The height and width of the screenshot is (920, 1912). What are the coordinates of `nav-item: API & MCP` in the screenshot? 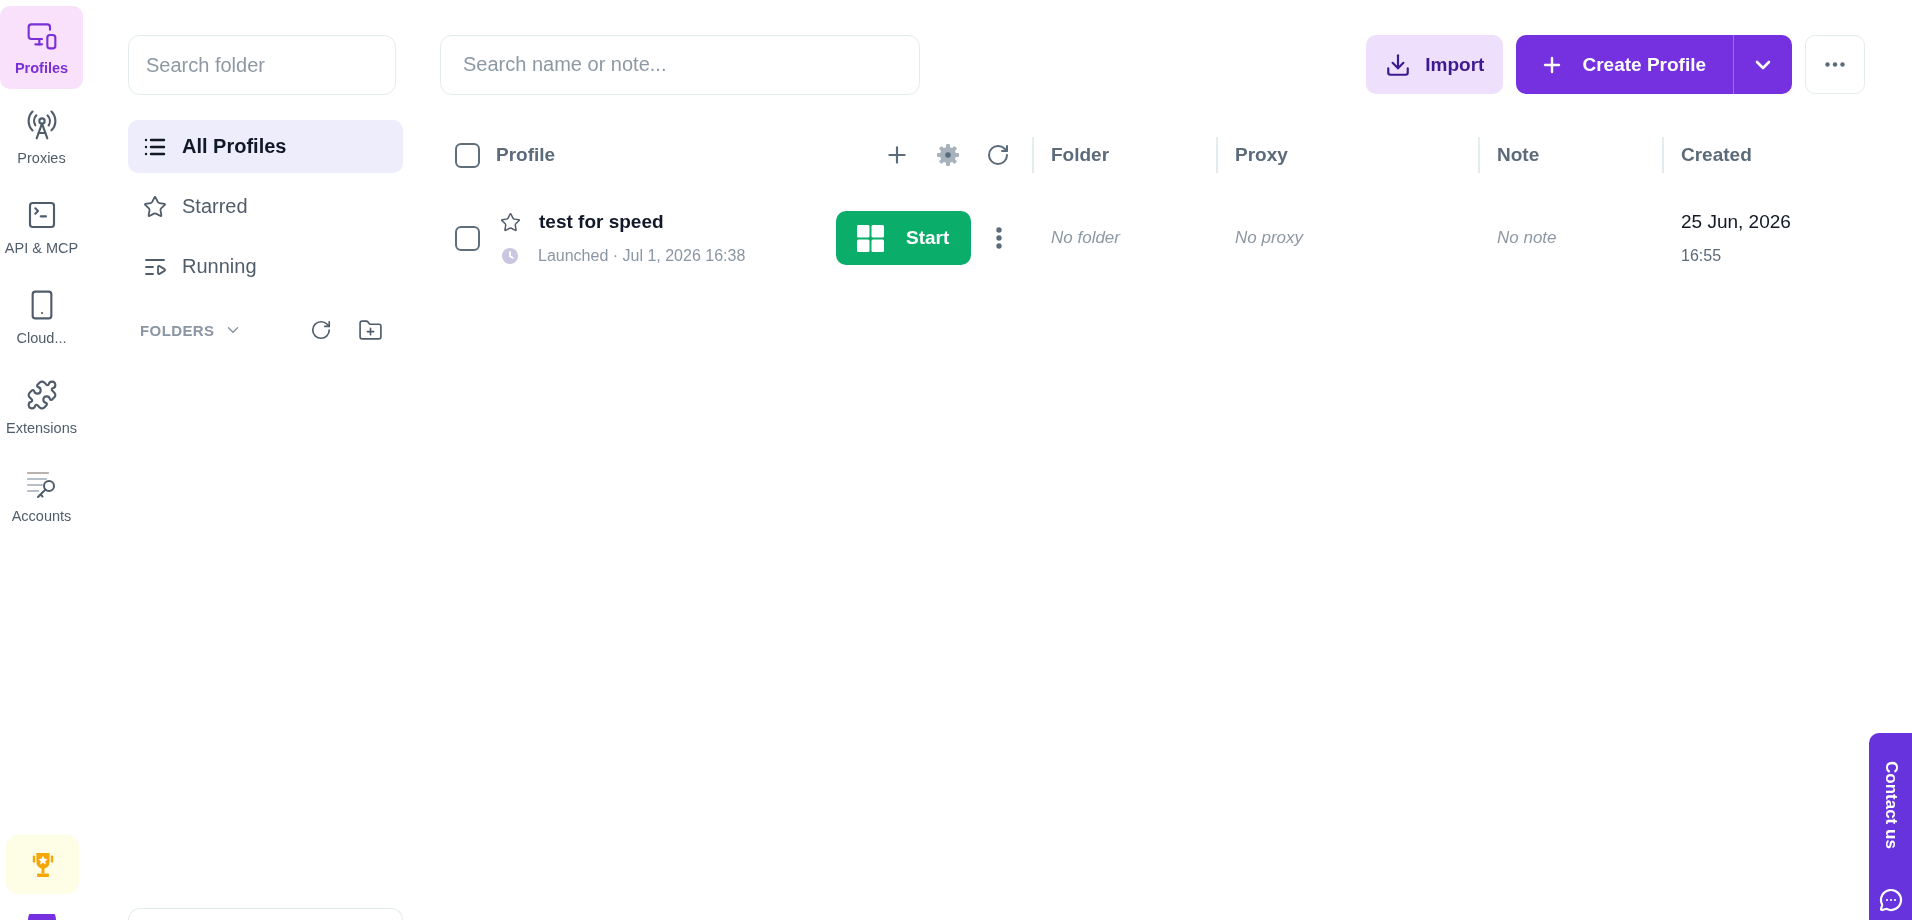 It's located at (41, 227).